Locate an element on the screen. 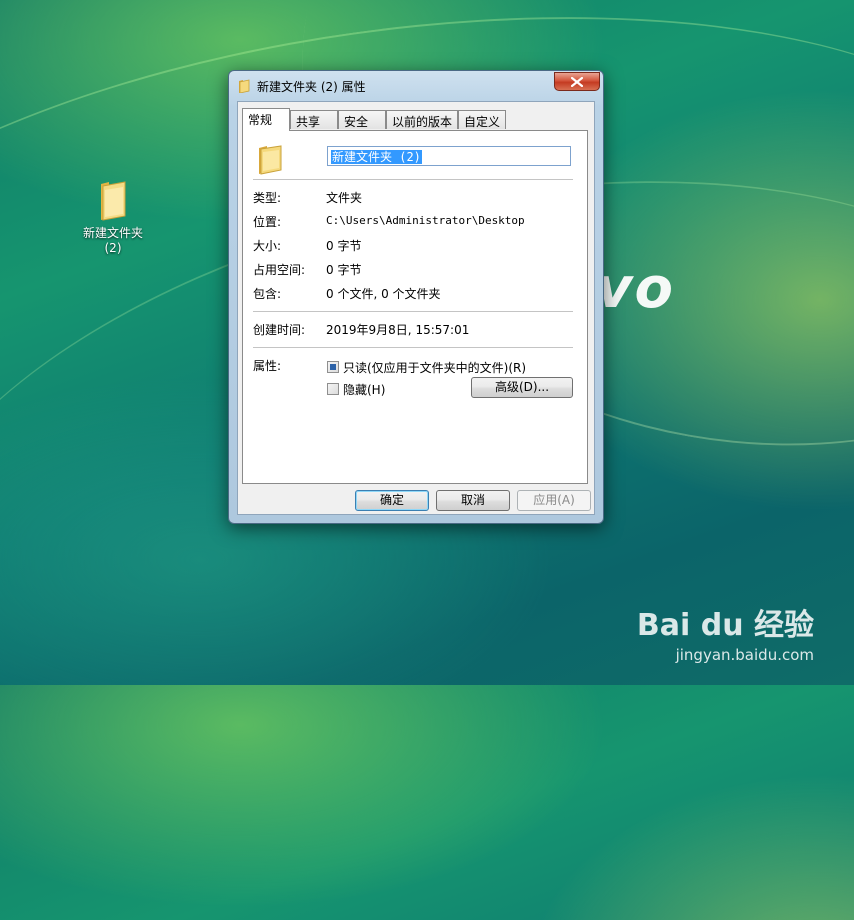 Image resolution: width=854 pixels, height=920 pixels. ok-button: 确定 is located at coordinates (392, 500).